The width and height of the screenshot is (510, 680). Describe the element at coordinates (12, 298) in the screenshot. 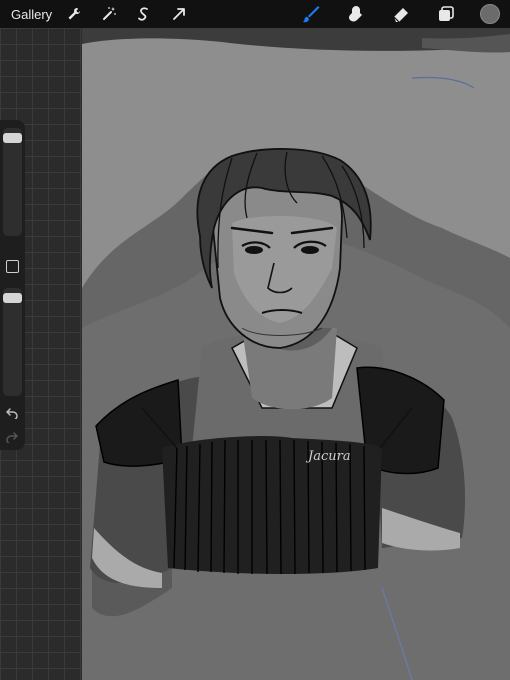

I see `opacity-thumb` at that location.